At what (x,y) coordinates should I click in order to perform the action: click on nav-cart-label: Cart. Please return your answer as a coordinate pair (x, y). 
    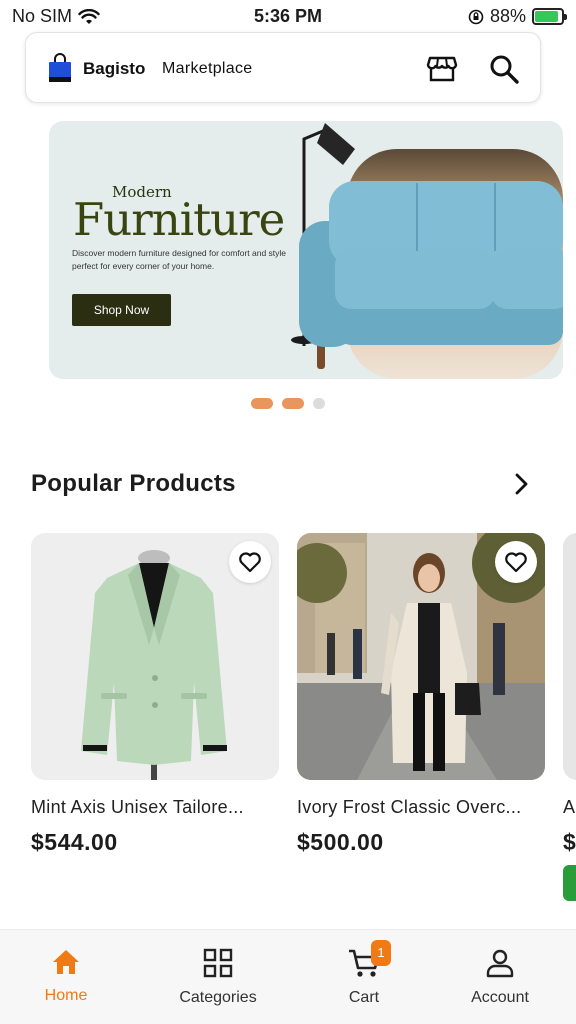
    Looking at the image, I should click on (364, 997).